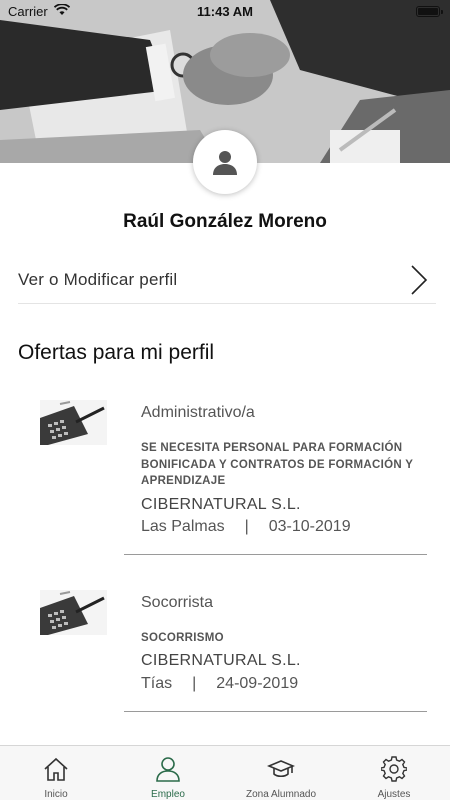 The image size is (450, 800). I want to click on person-icon, so click(168, 770).